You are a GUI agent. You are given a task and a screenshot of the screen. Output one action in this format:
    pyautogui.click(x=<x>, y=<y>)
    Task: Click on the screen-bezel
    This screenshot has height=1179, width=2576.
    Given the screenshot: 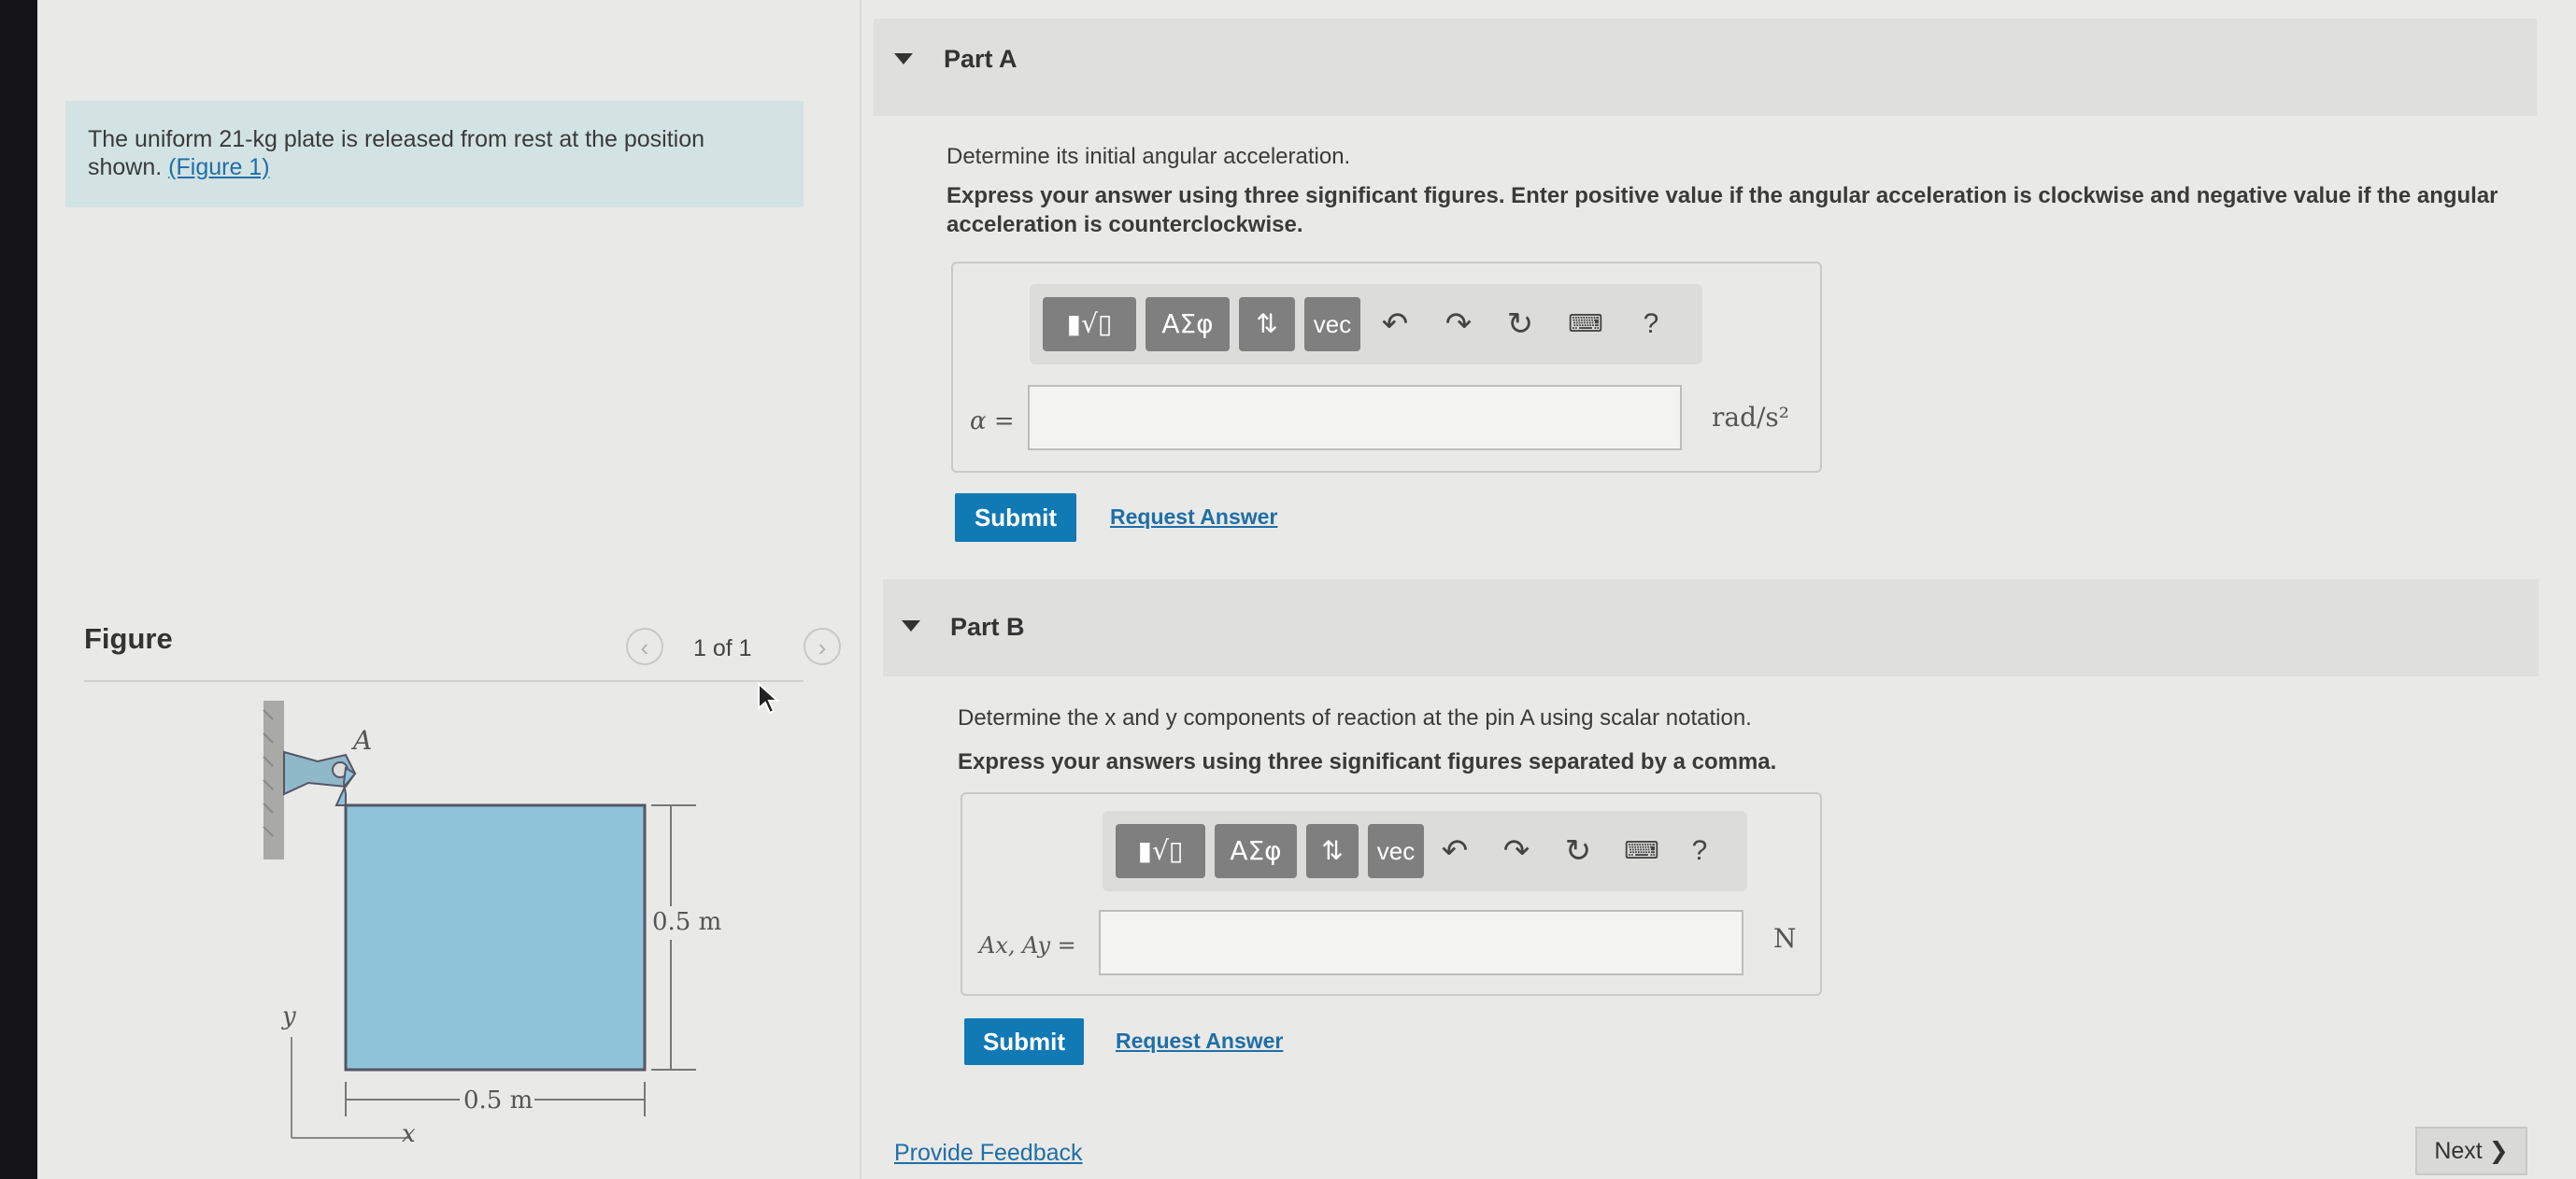 What is the action you would take?
    pyautogui.click(x=18, y=589)
    